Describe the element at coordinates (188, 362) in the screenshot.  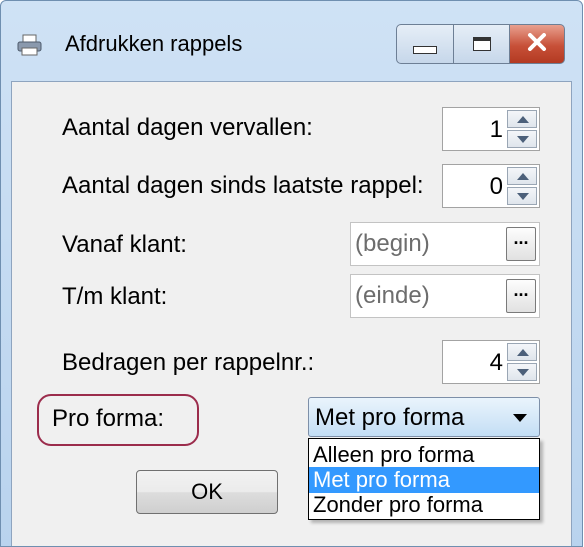
I see `amounts-per-reminder-label: Bedragen per rappelnr.:` at that location.